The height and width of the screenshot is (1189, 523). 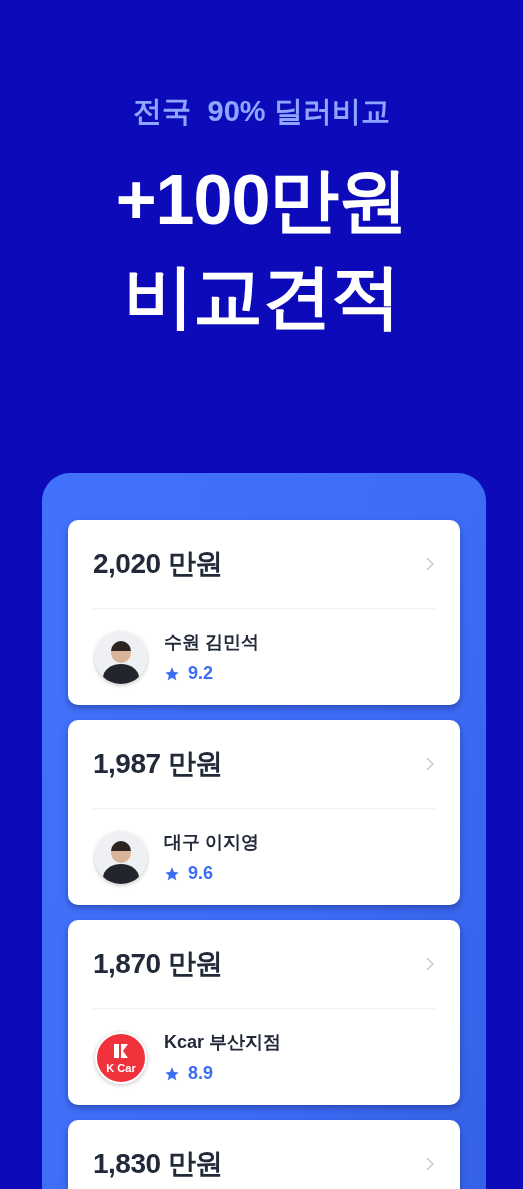 What do you see at coordinates (121, 1068) in the screenshot?
I see `logo-text: K Car` at bounding box center [121, 1068].